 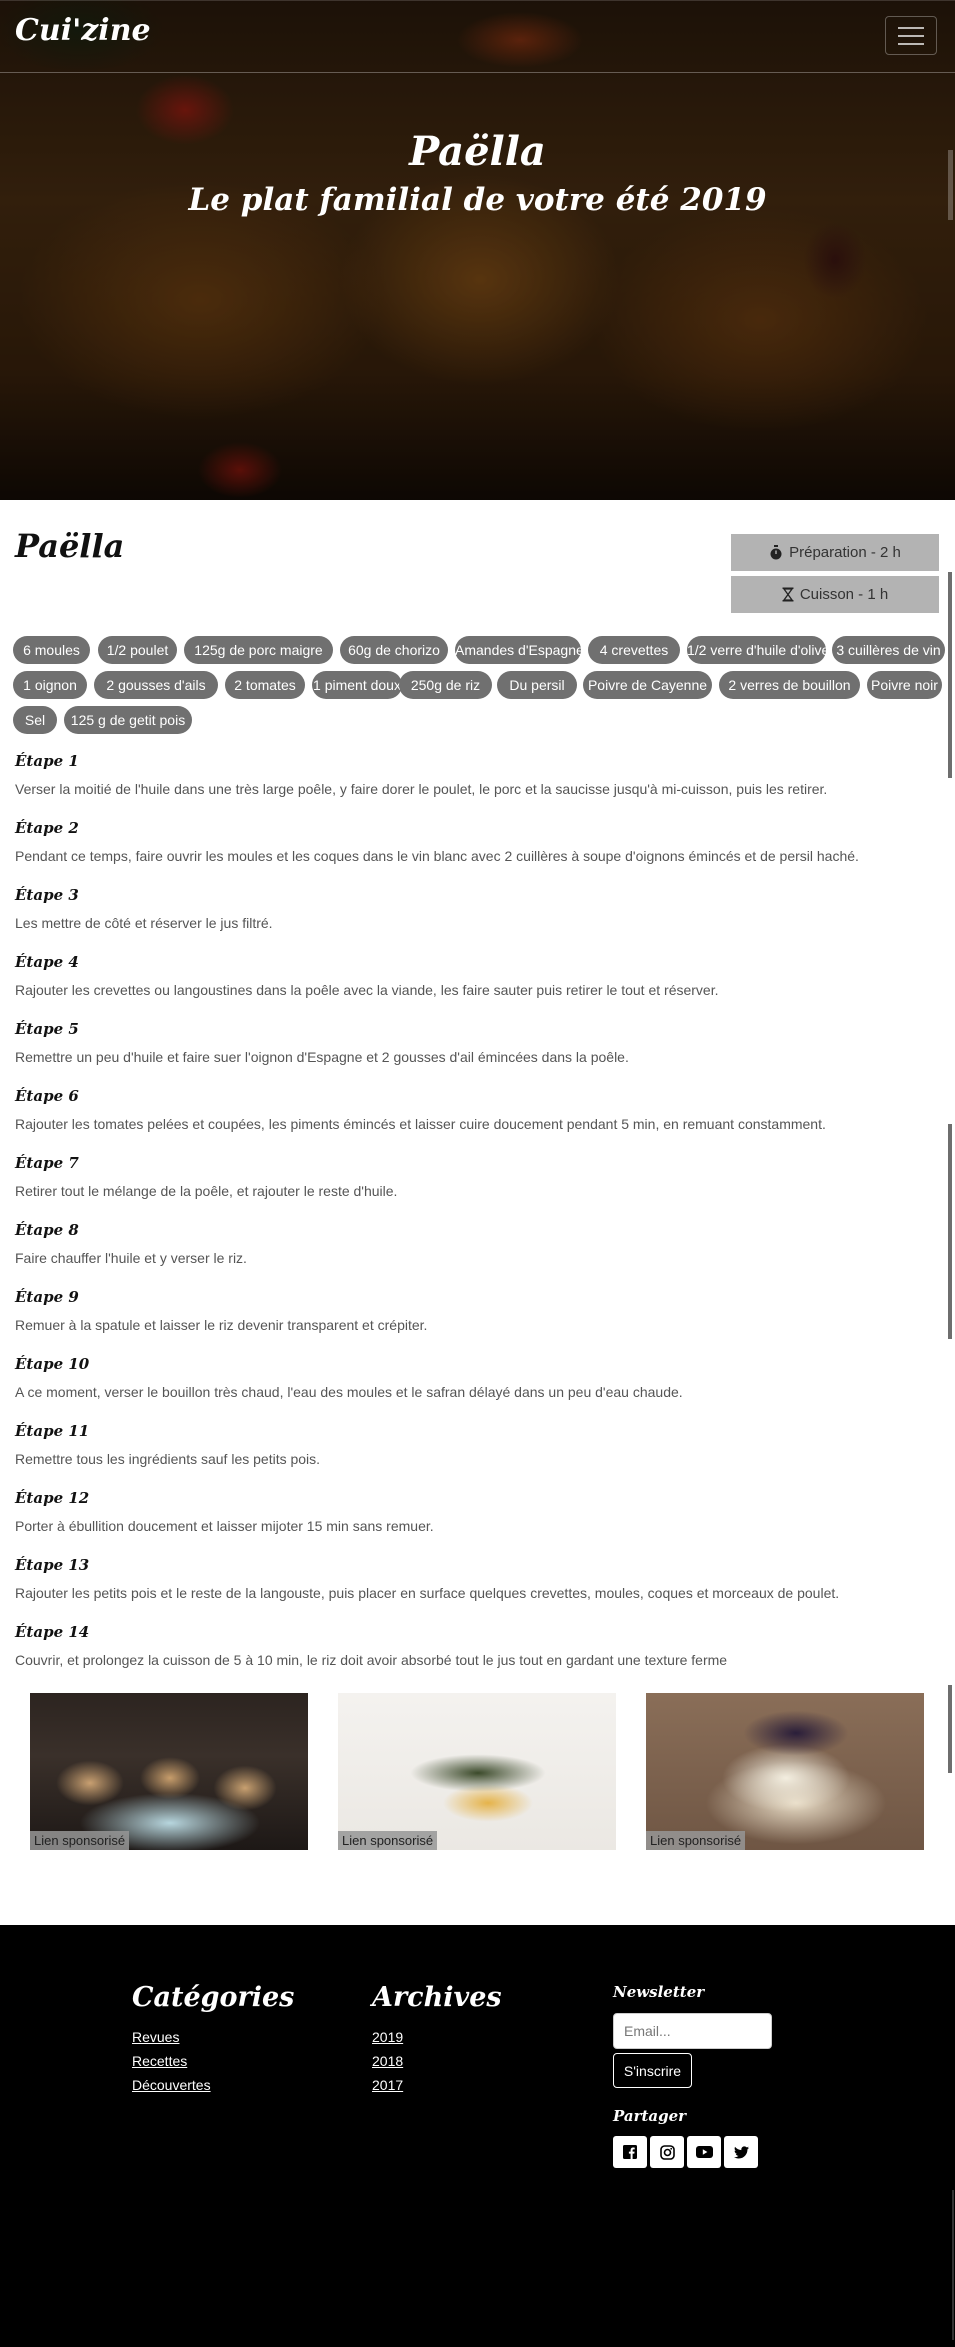 What do you see at coordinates (692, 2031) in the screenshot?
I see `newsletter-email-input` at bounding box center [692, 2031].